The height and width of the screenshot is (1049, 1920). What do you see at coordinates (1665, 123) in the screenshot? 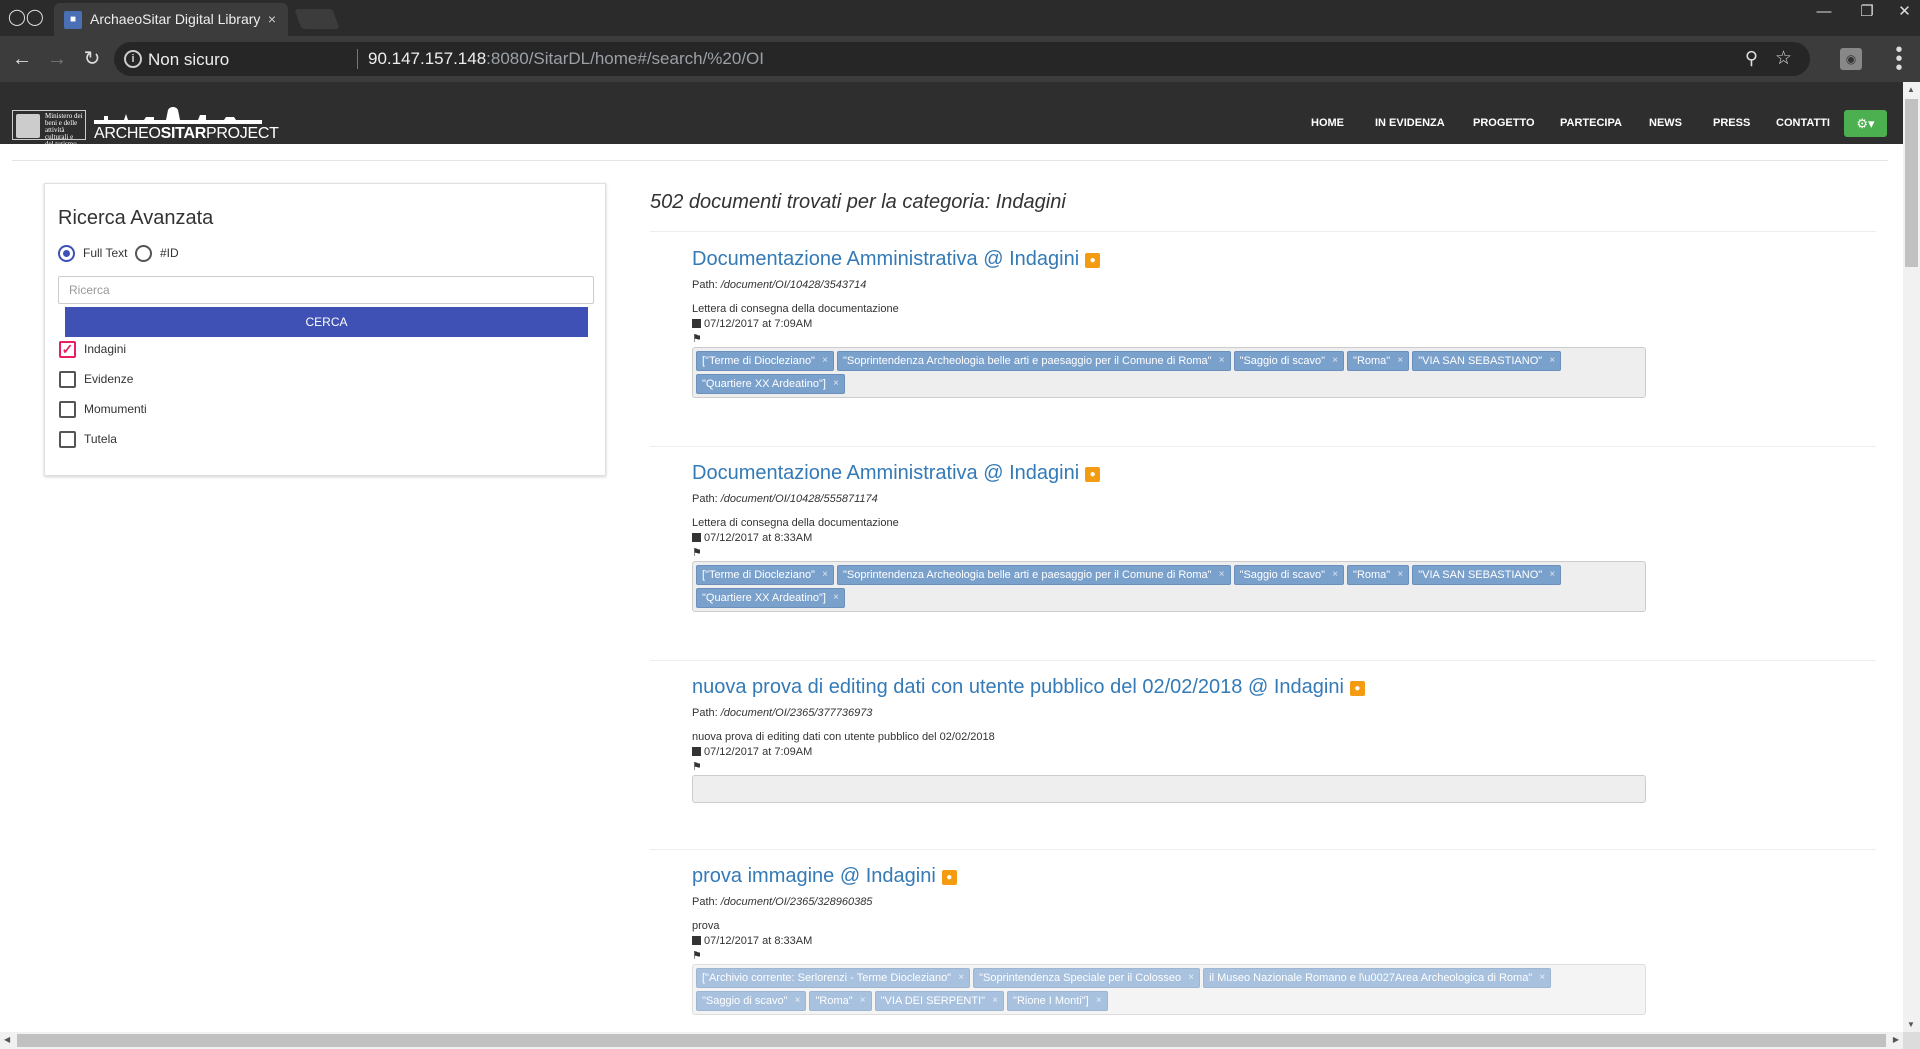
I see `nav-news: NEWS` at bounding box center [1665, 123].